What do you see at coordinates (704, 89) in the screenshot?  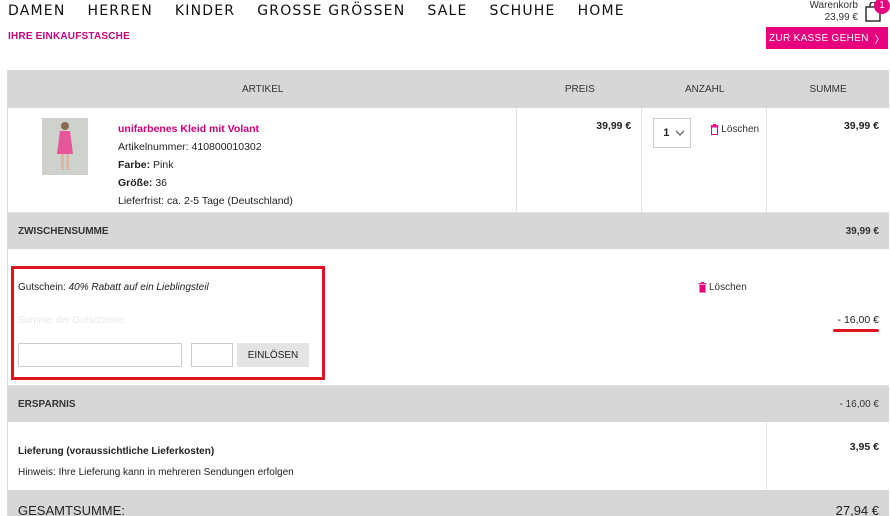 I see `header-anzahl: ANZAHL` at bounding box center [704, 89].